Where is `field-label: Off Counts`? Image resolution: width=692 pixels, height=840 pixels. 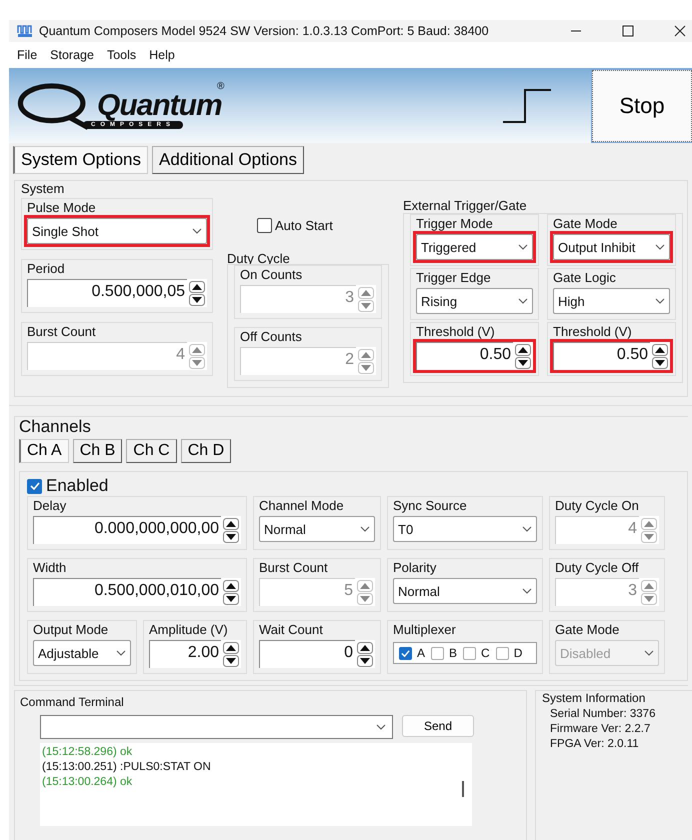 field-label: Off Counts is located at coordinates (271, 336).